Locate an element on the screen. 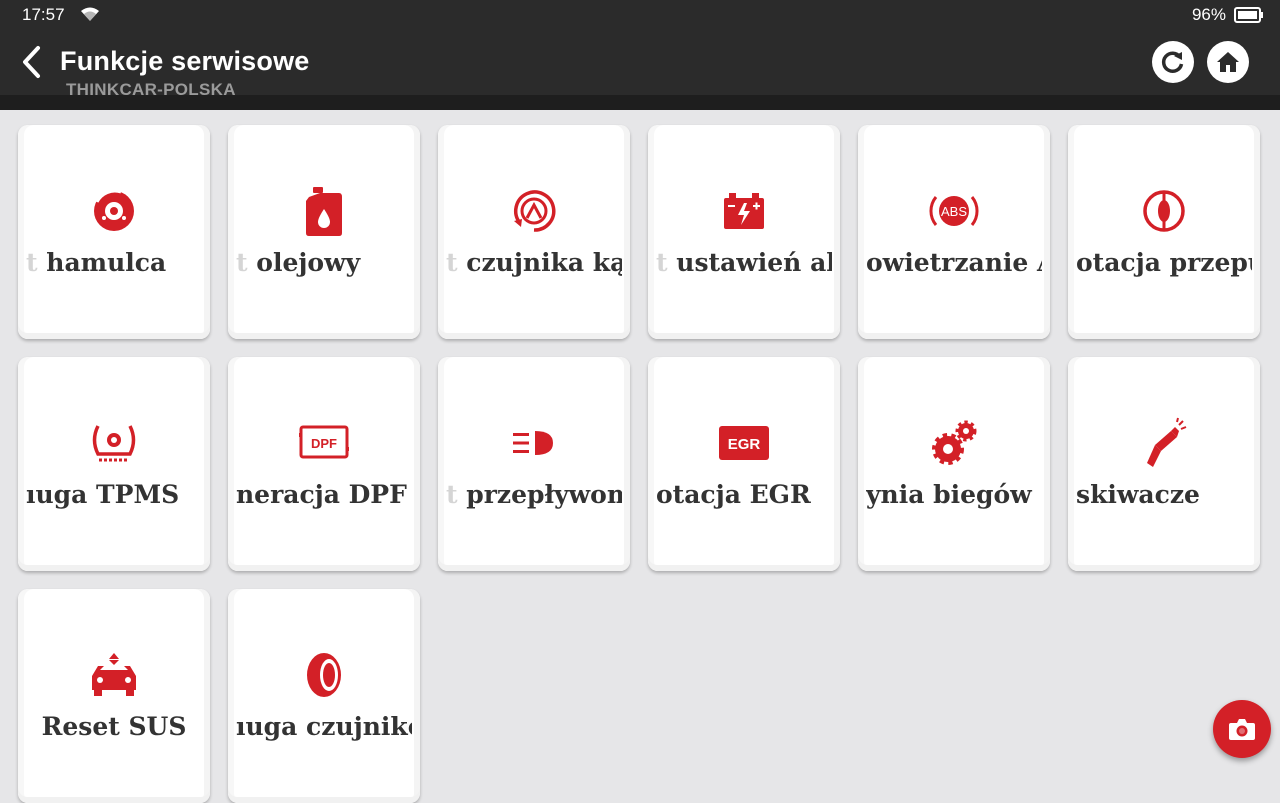  status-bar: 17:57 96% is located at coordinates (640, 15).